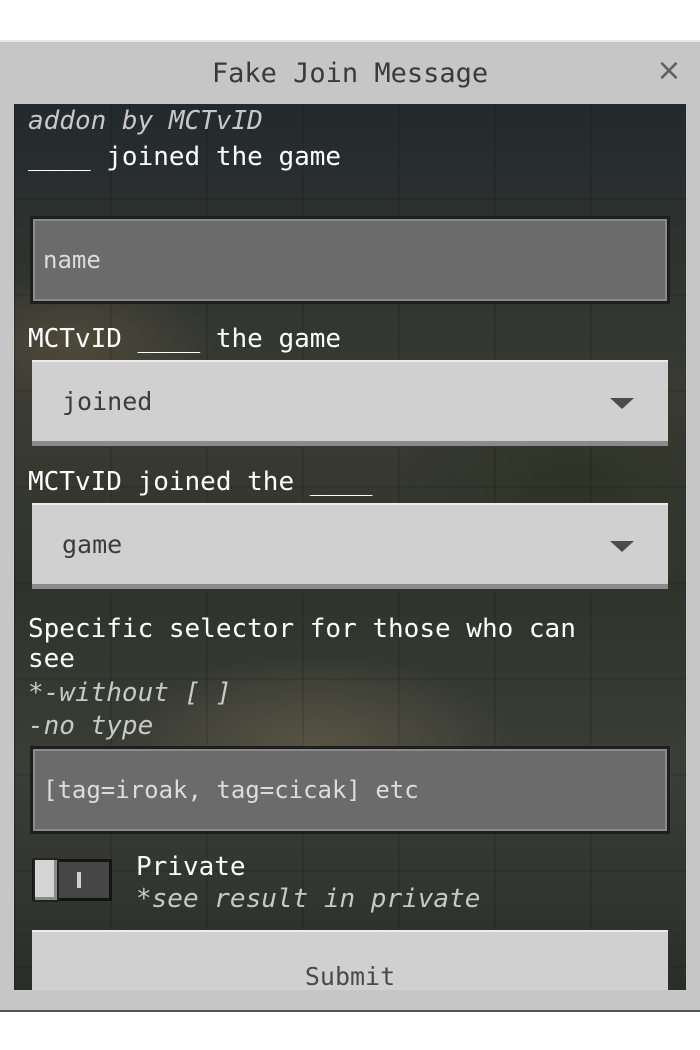 The height and width of the screenshot is (1050, 700). Describe the element at coordinates (200, 482) in the screenshot. I see `target-dropdown-label: MCTvID joined the ____` at that location.